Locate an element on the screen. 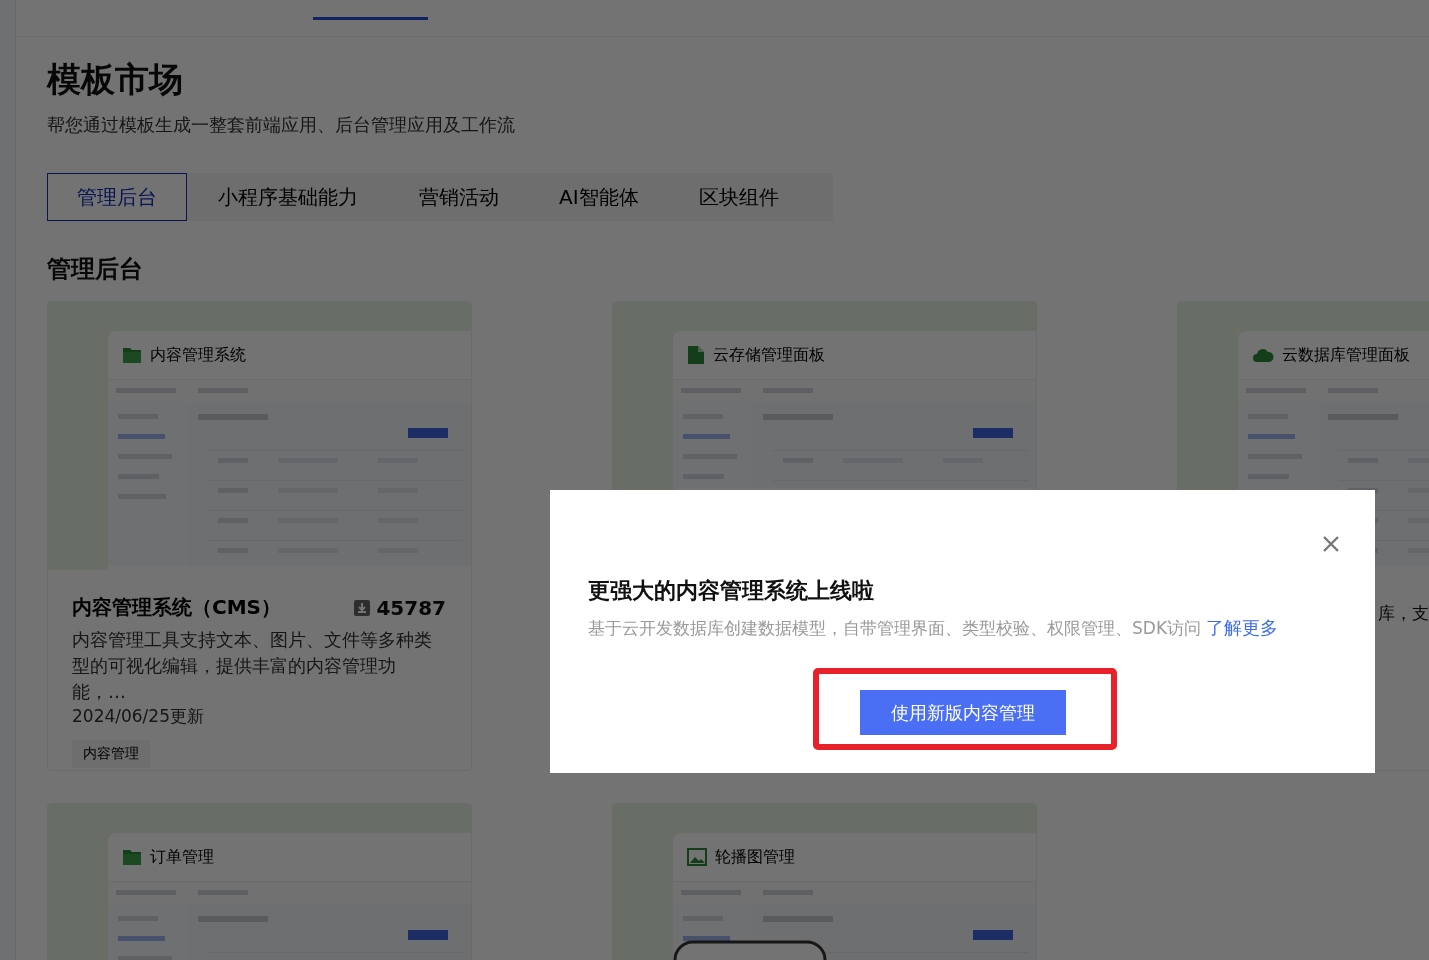  preview-title: 云数据库管理面板 is located at coordinates (1346, 355).